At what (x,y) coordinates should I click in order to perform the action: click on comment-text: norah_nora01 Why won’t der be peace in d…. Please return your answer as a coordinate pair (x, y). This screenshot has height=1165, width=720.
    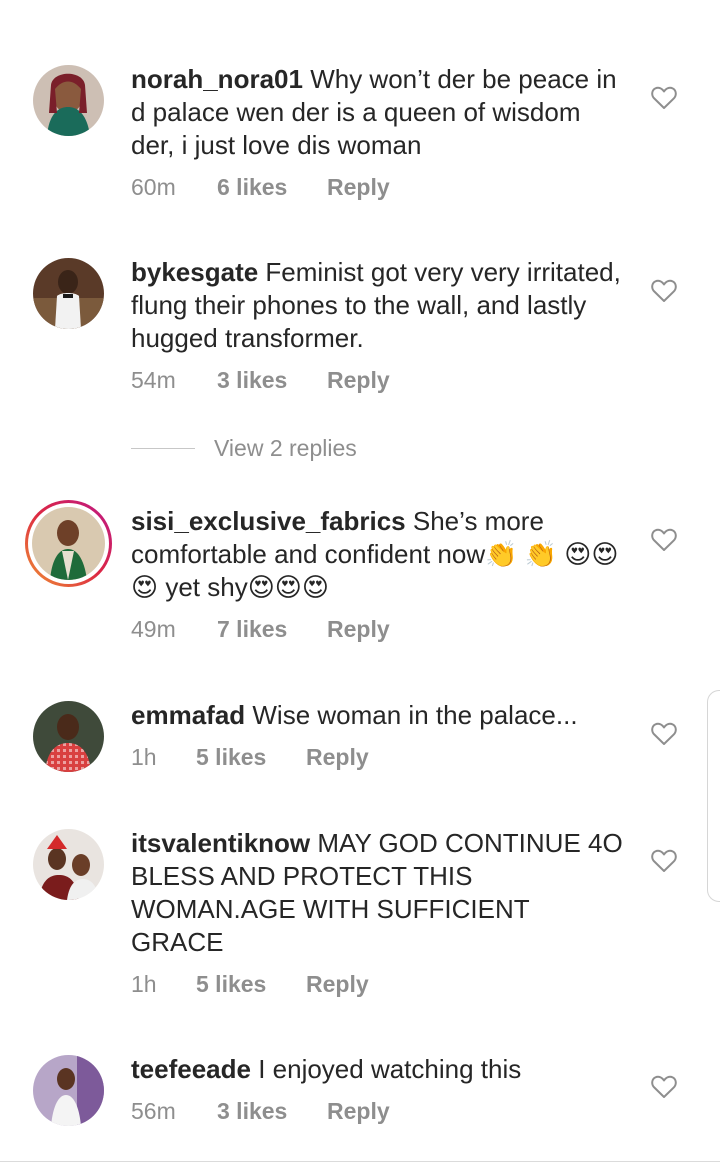
    Looking at the image, I should click on (378, 112).